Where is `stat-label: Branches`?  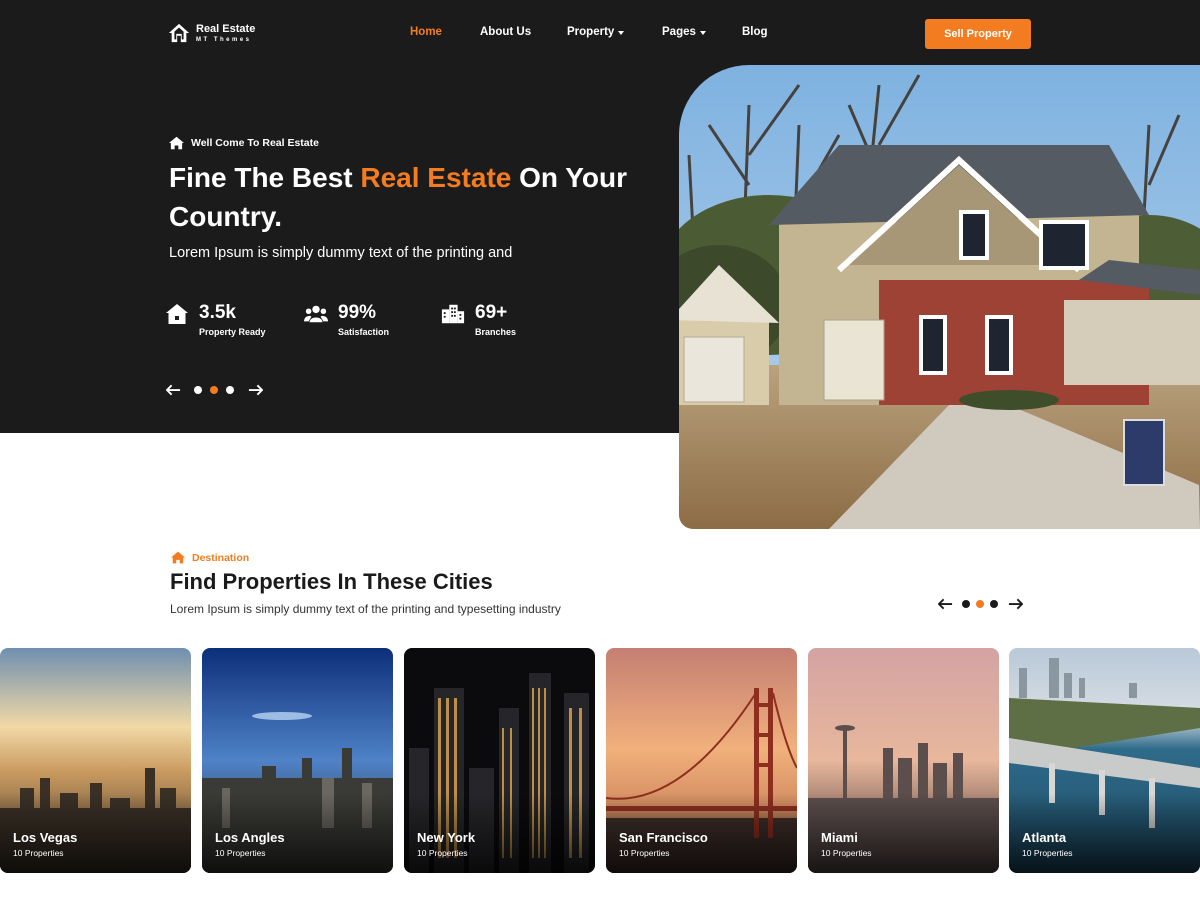
stat-label: Branches is located at coordinates (496, 332).